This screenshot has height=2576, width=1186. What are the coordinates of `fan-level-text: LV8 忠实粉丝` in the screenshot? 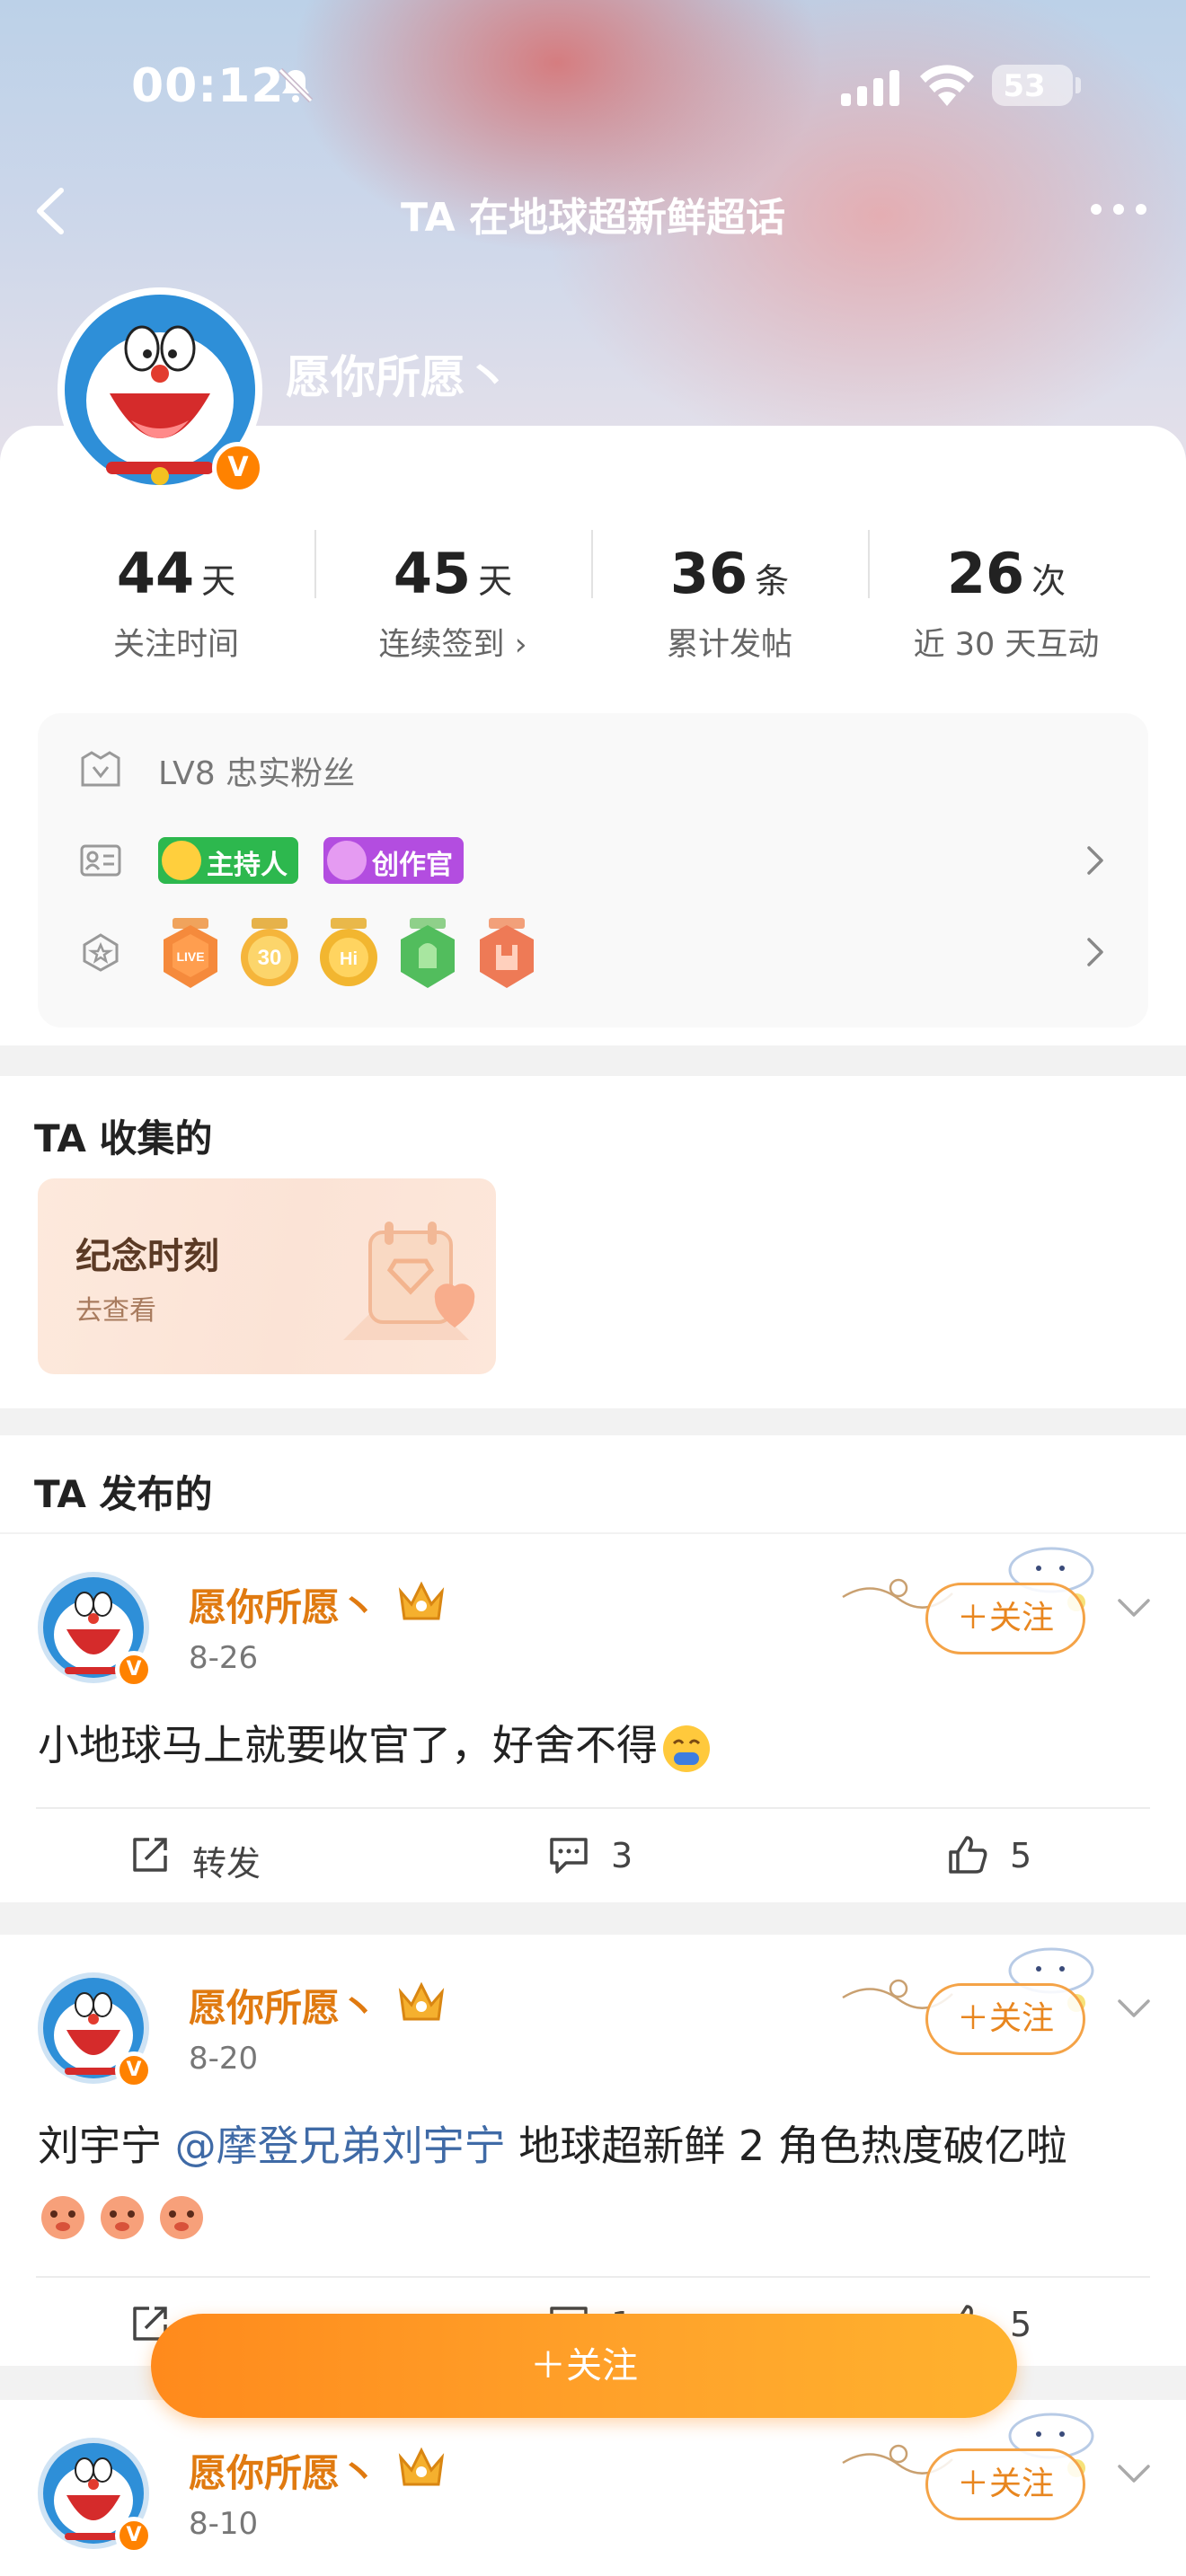 It's located at (257, 773).